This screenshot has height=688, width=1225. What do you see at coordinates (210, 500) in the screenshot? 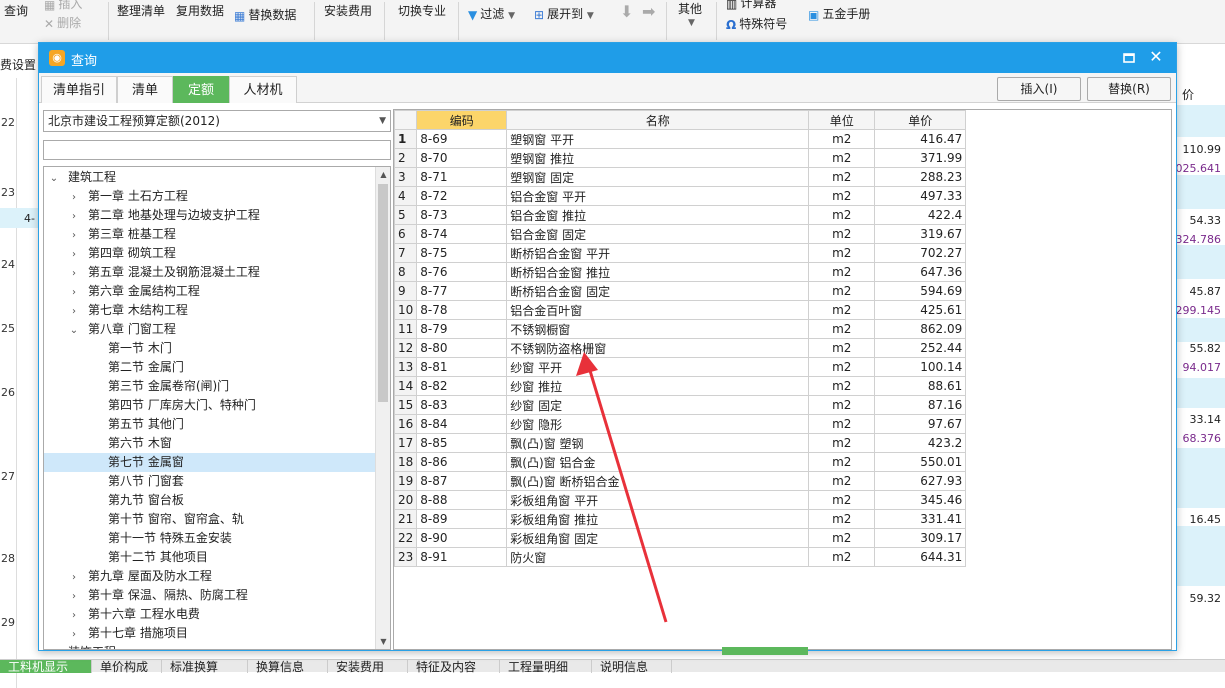
I see `tree-node: 第九节 窗台板` at bounding box center [210, 500].